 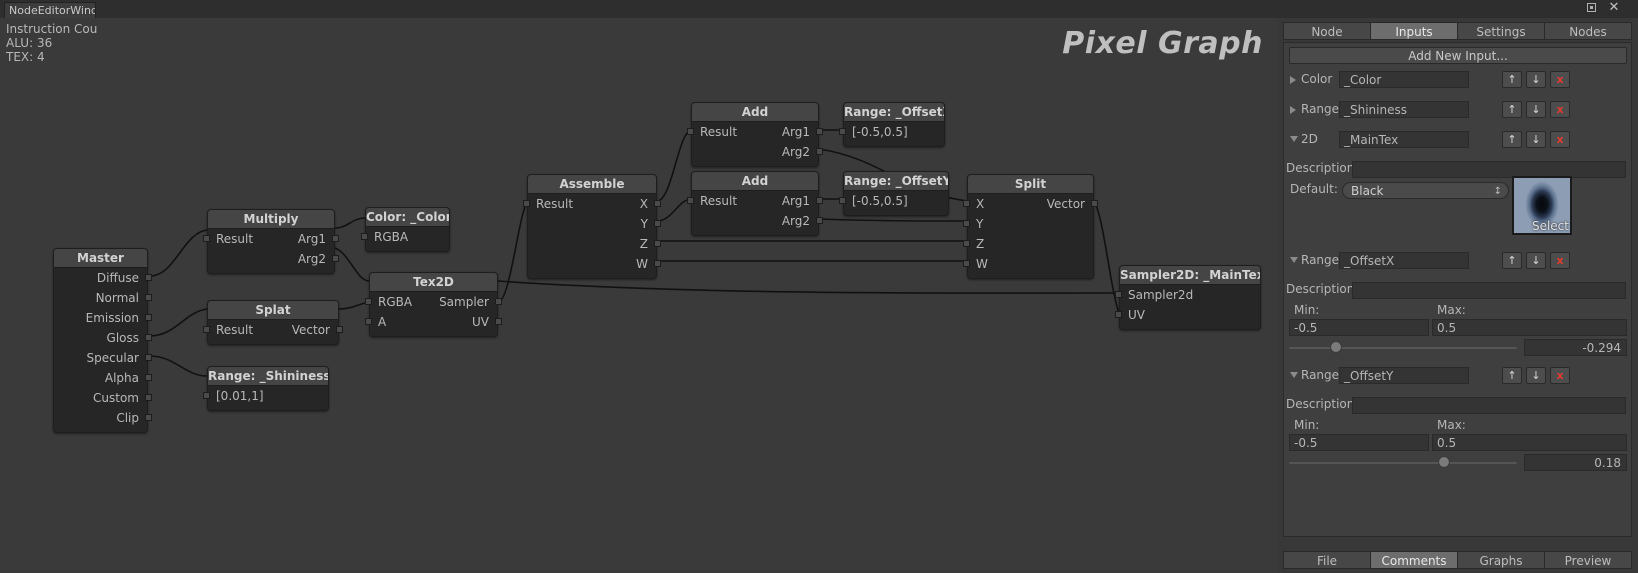 I want to click on default-texture-dropdown: Black ↕, so click(x=1425, y=190).